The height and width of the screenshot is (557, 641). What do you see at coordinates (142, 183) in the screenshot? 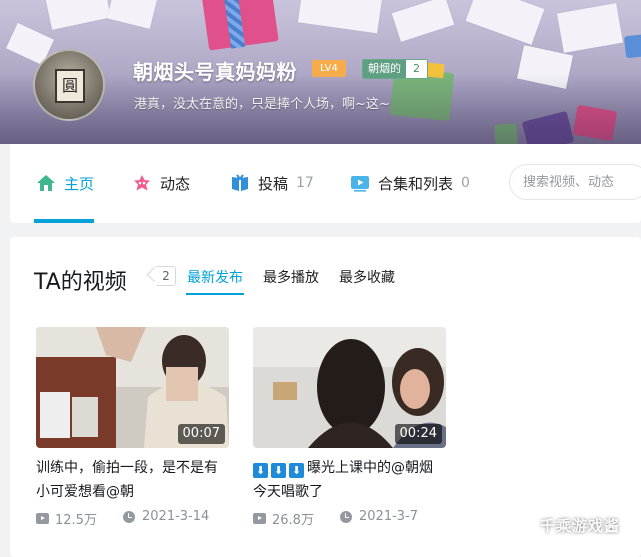
I see `dynamic-icon` at bounding box center [142, 183].